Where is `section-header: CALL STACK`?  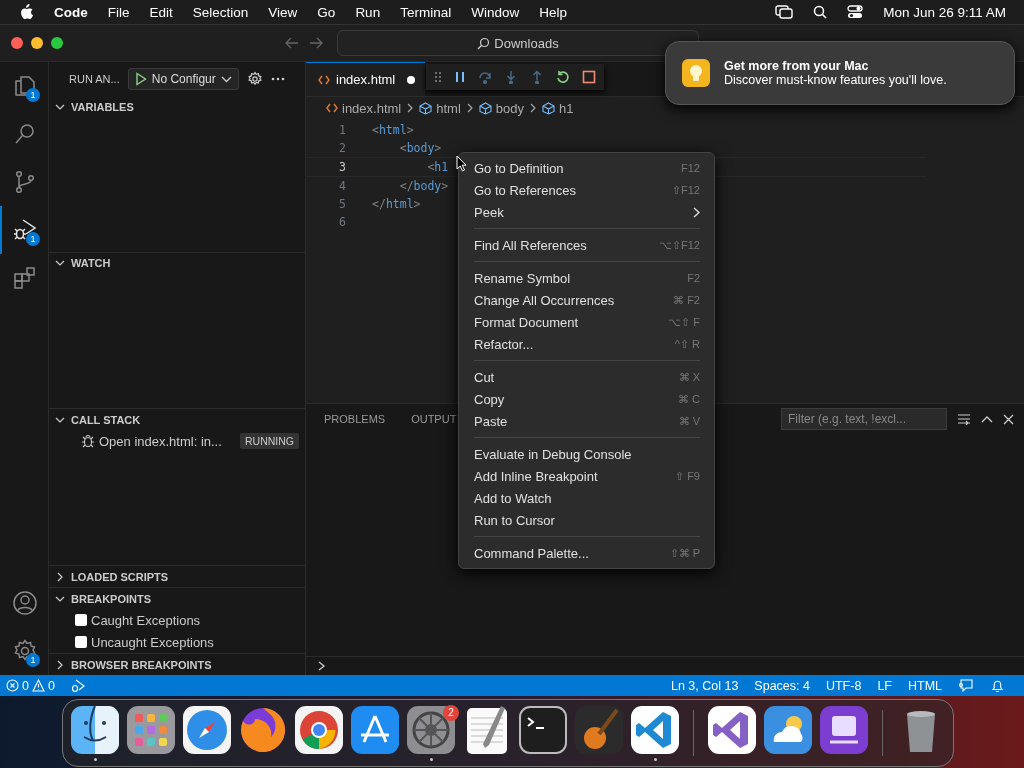 section-header: CALL STACK is located at coordinates (177, 420).